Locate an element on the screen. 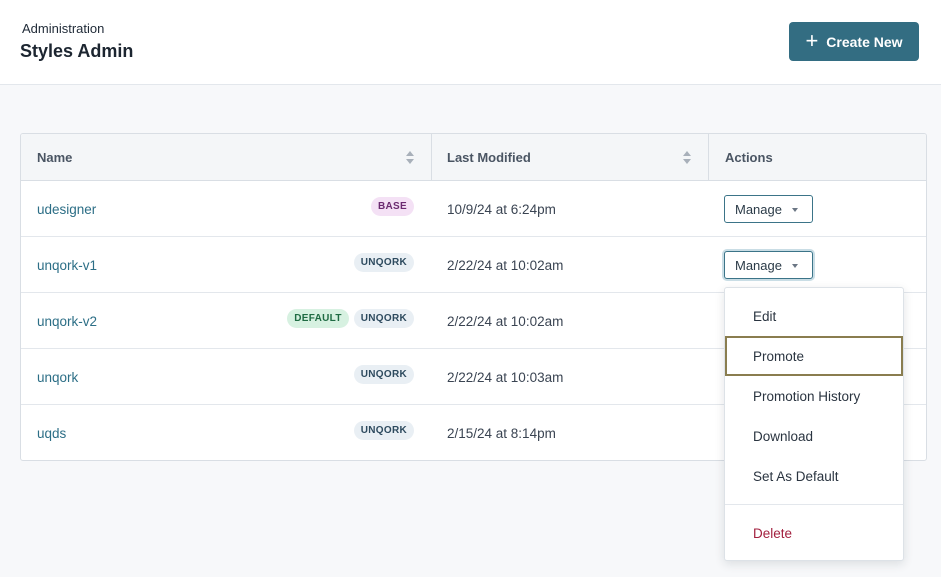 The image size is (941, 577). create-new-button: + Create New is located at coordinates (854, 41).